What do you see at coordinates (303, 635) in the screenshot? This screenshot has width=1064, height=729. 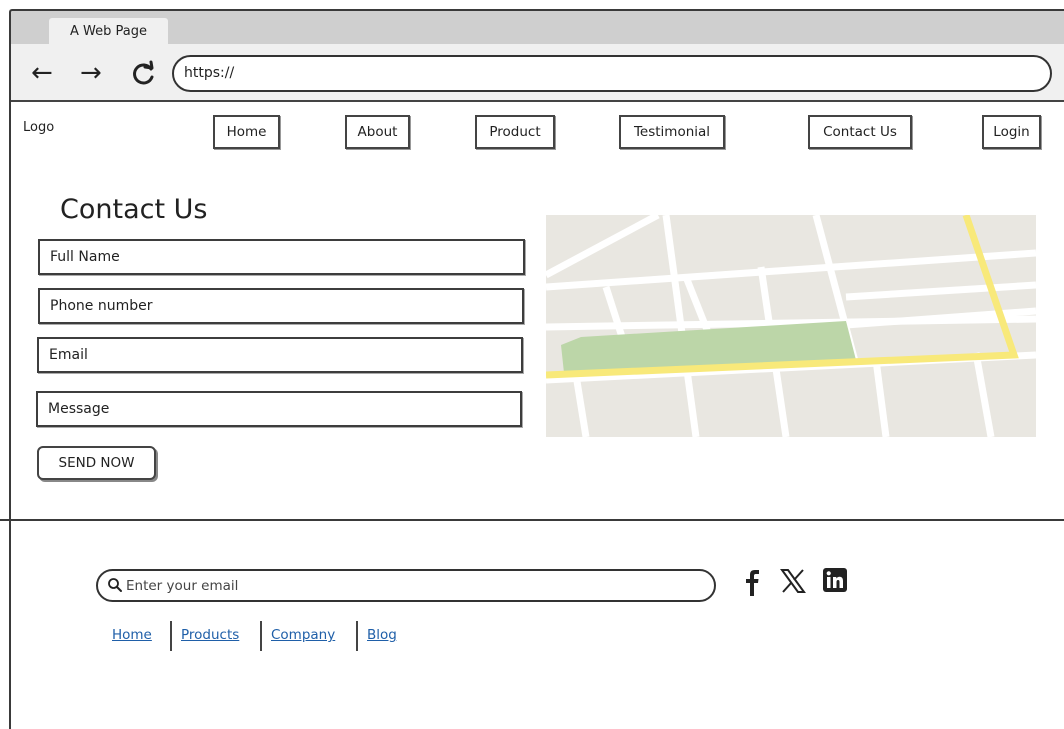 I see `footer-link-company: Company` at bounding box center [303, 635].